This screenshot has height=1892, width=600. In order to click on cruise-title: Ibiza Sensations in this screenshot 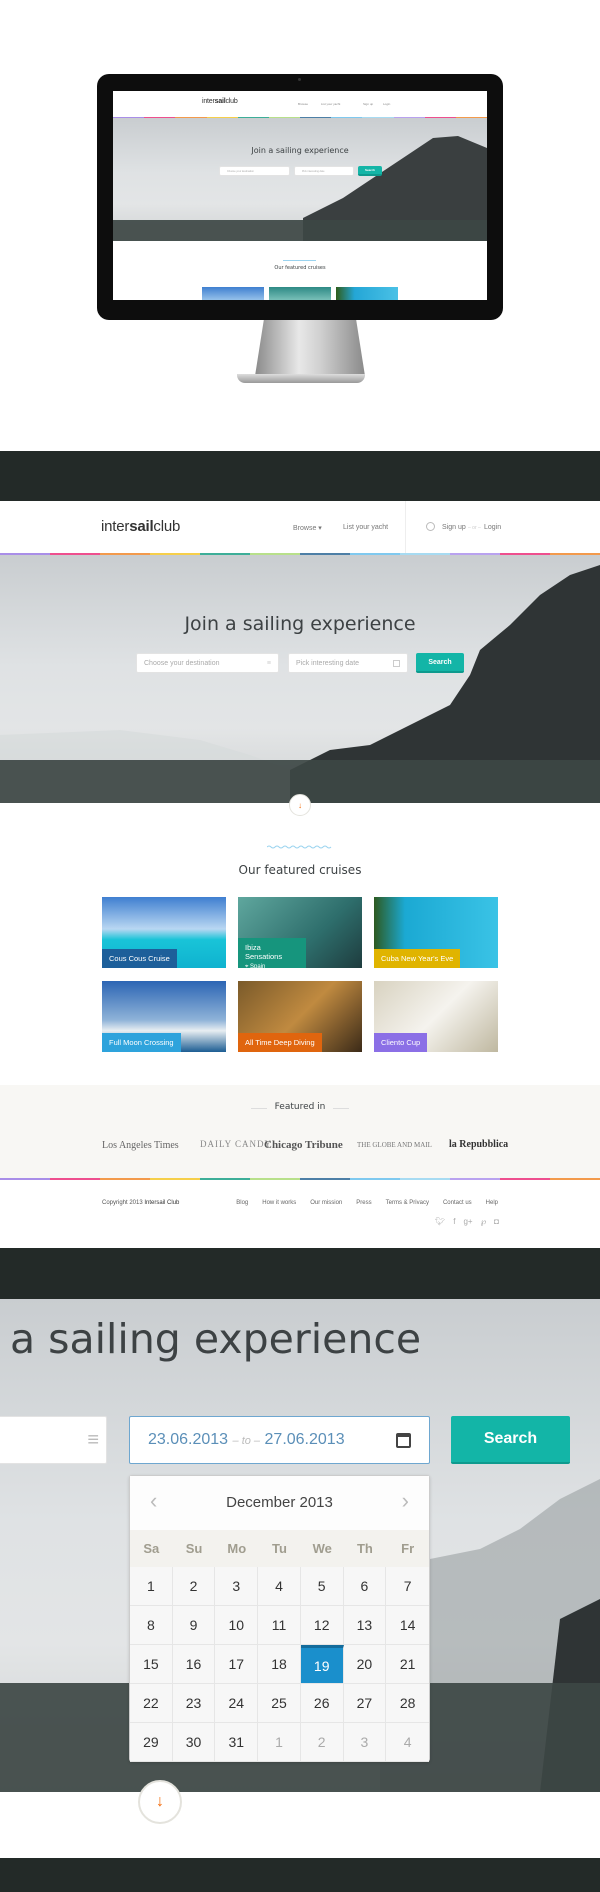, I will do `click(264, 952)`.